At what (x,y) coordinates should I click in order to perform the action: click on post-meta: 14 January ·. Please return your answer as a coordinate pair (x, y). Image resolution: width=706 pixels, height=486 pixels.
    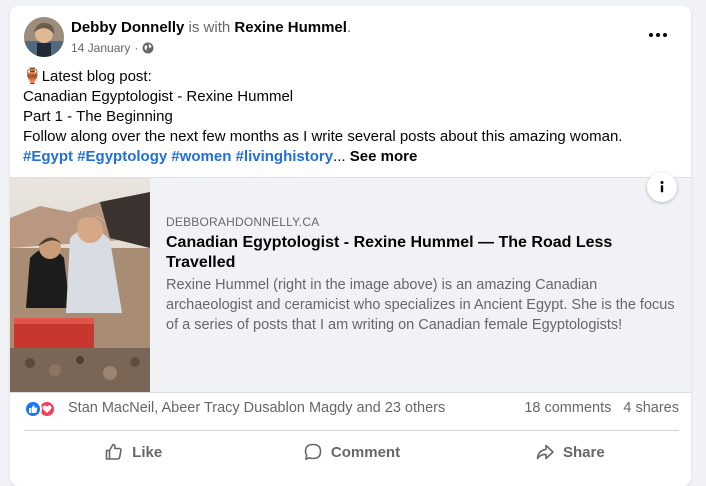
    Looking at the image, I should click on (112, 48).